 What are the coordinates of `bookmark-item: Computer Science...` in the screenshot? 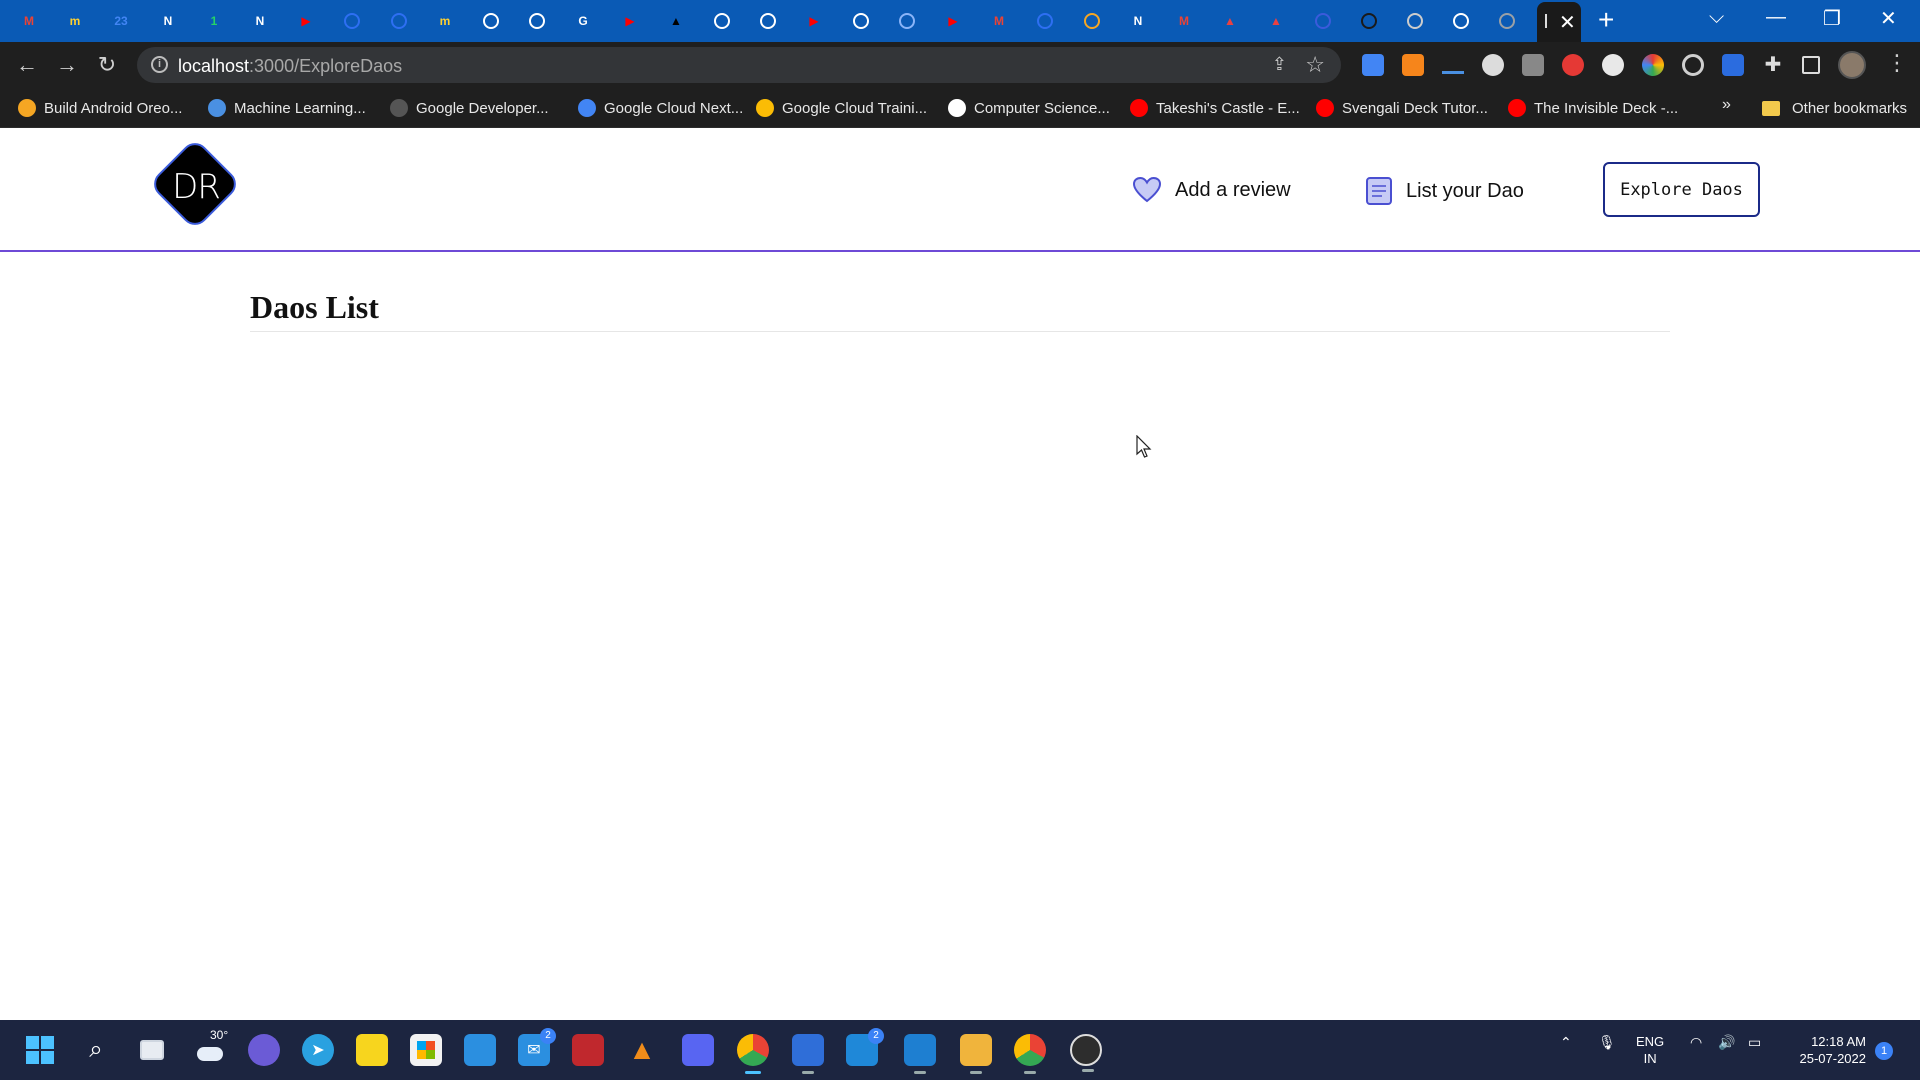 It's located at (1029, 108).